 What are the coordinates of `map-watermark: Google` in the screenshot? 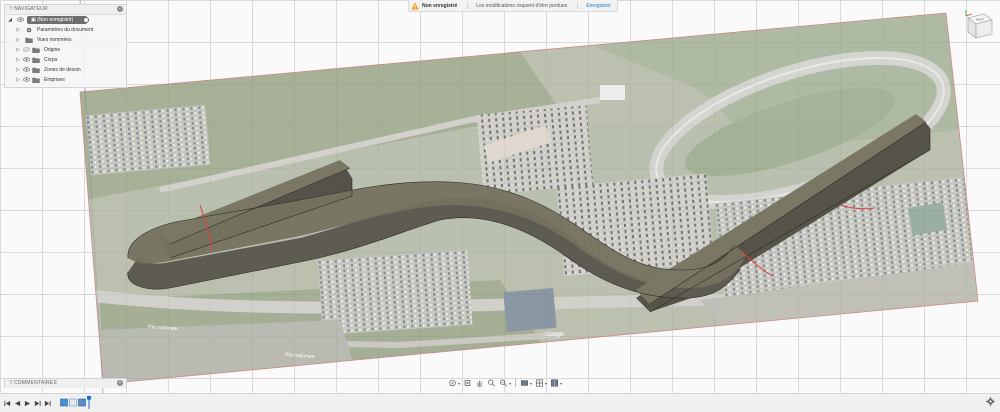 It's located at (555, 335).